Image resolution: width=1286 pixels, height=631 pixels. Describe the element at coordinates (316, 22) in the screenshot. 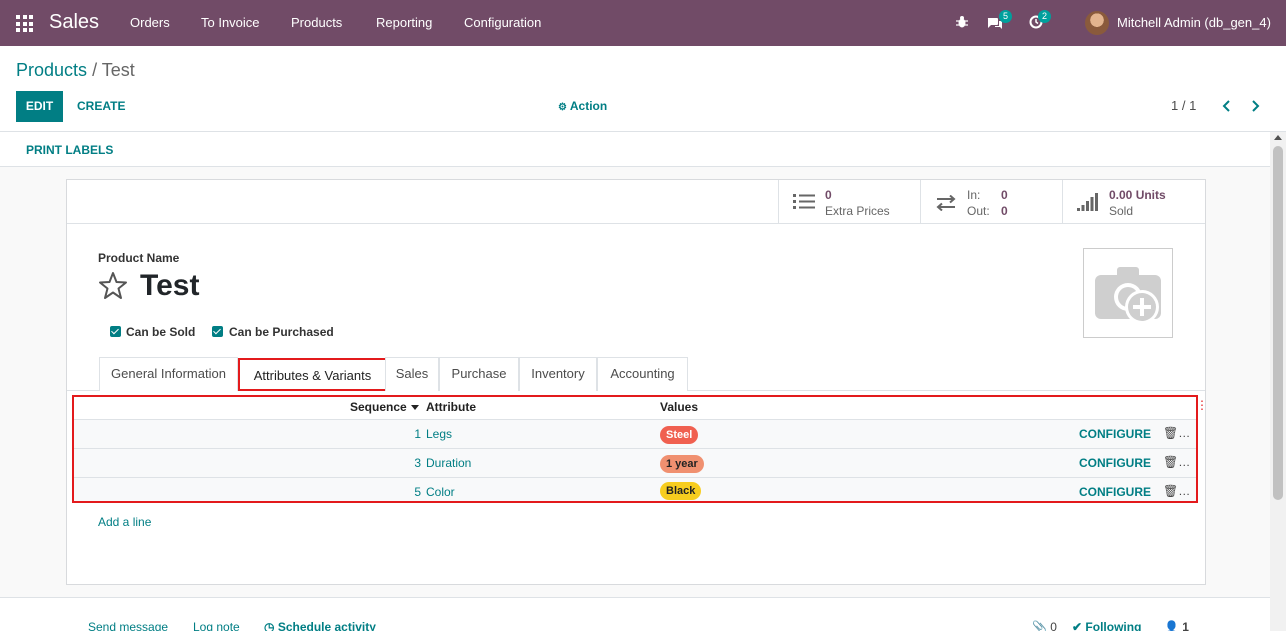

I see `menu-products: Products` at that location.